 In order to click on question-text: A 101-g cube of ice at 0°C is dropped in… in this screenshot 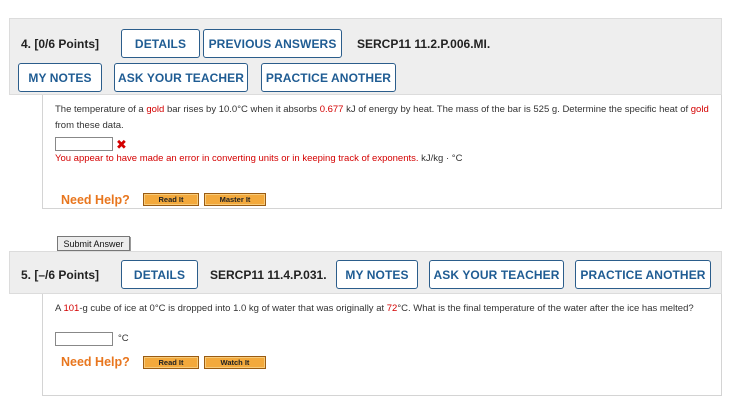, I will do `click(374, 308)`.